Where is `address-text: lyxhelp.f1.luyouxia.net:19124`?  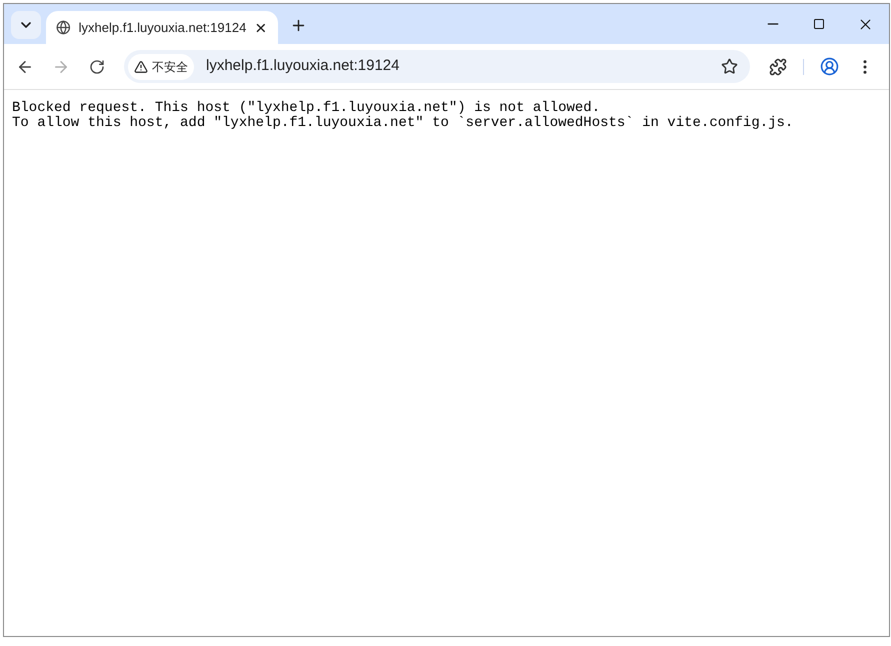 address-text: lyxhelp.f1.luyouxia.net:19124 is located at coordinates (303, 66).